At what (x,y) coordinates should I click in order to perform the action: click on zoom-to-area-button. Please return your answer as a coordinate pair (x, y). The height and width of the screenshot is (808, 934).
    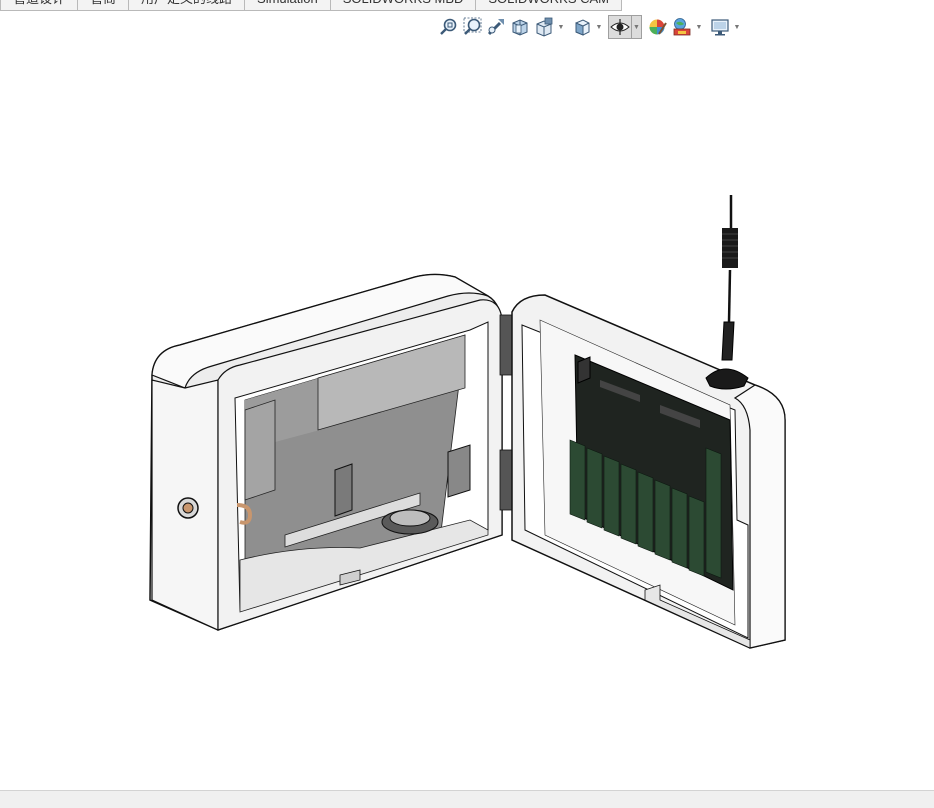
    Looking at the image, I should click on (472, 27).